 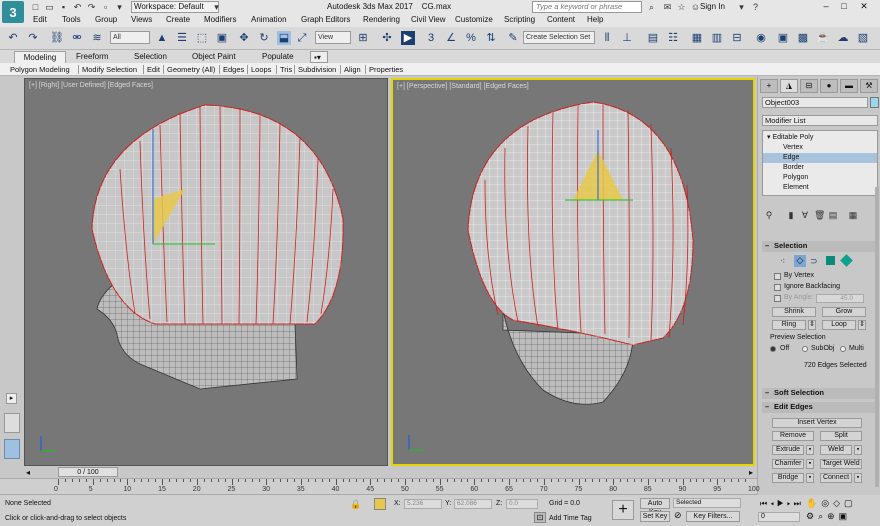 What do you see at coordinates (681, 7) in the screenshot?
I see `favorites-icon: ☆` at bounding box center [681, 7].